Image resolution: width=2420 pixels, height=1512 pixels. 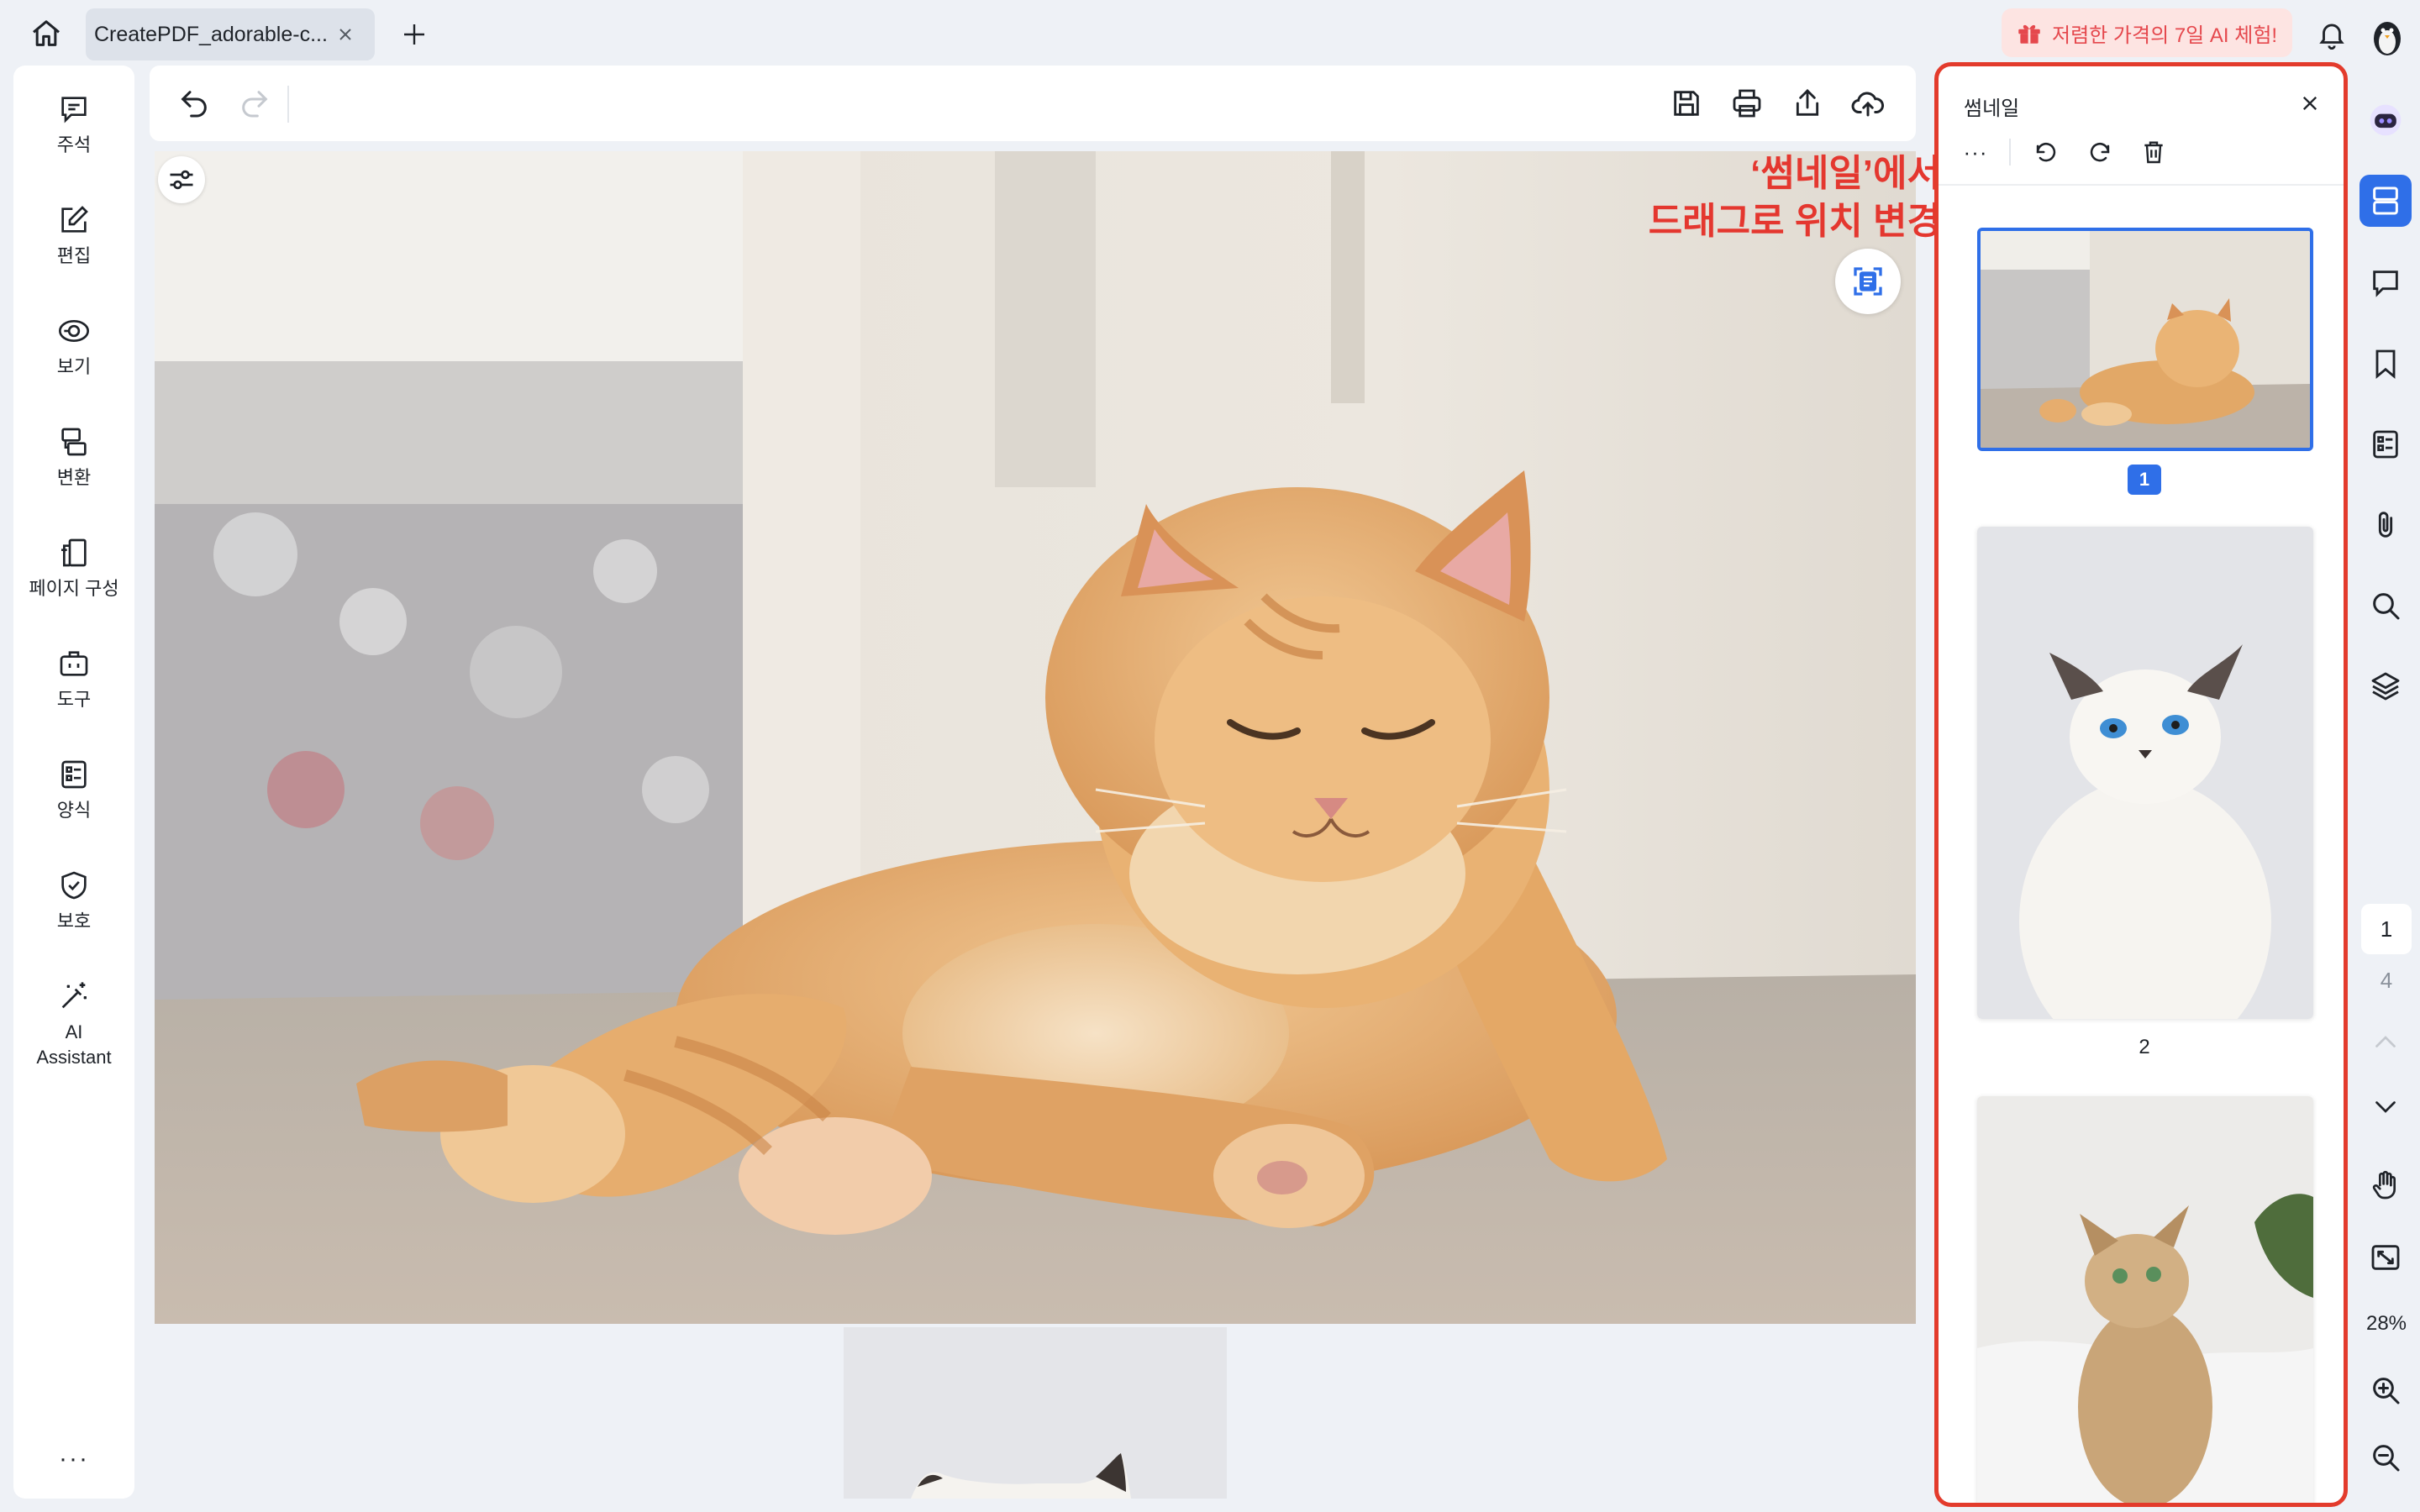 I want to click on search-icon, so click(x=2387, y=606).